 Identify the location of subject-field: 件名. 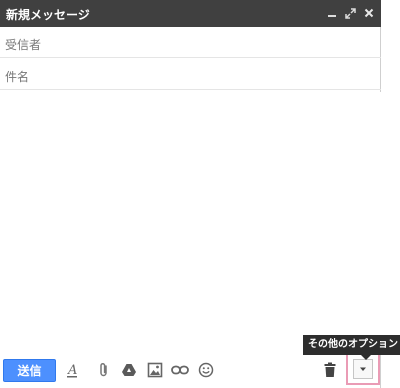
(190, 74).